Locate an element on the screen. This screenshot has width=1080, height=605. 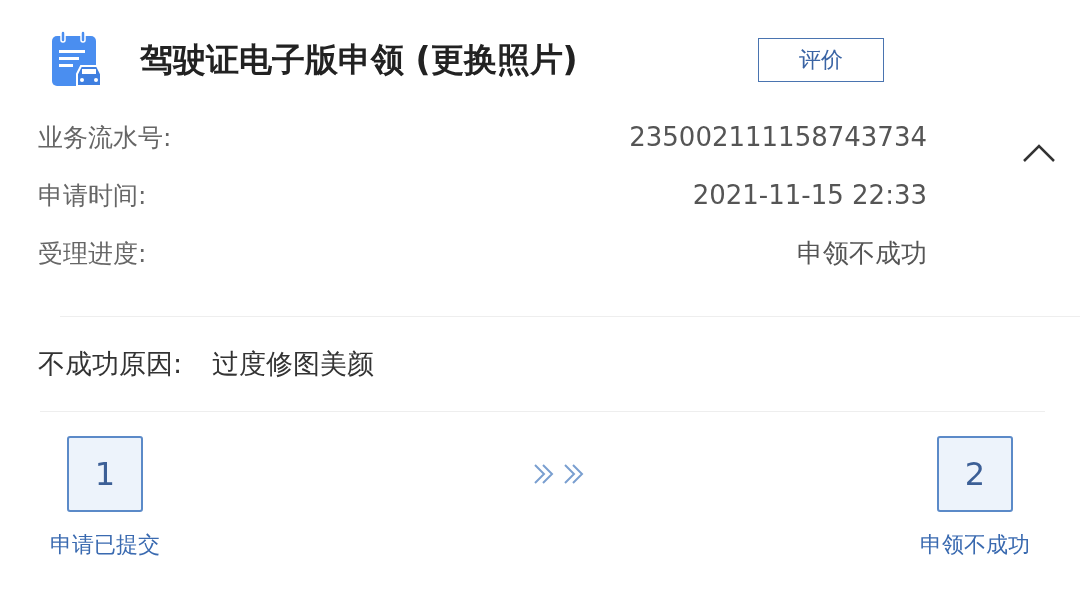
rate-button: 评价 is located at coordinates (821, 60).